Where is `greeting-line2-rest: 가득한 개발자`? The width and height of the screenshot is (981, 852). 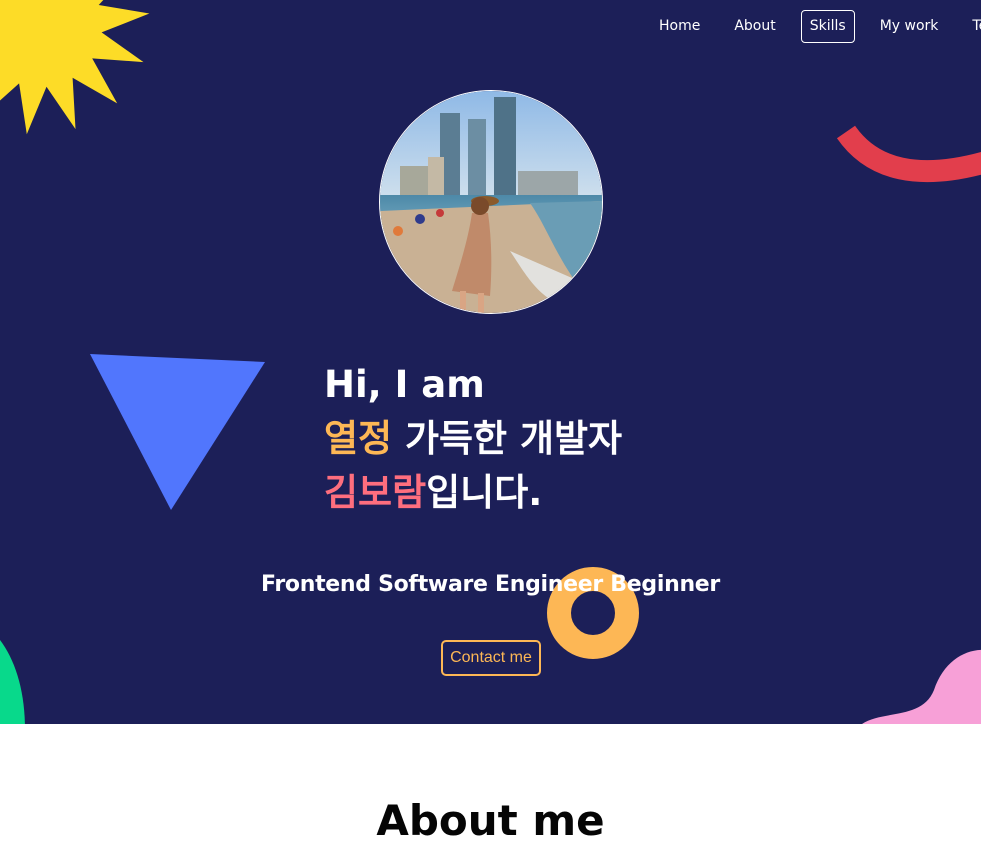
greeting-line2-rest: 가득한 개발자 is located at coordinates (507, 438).